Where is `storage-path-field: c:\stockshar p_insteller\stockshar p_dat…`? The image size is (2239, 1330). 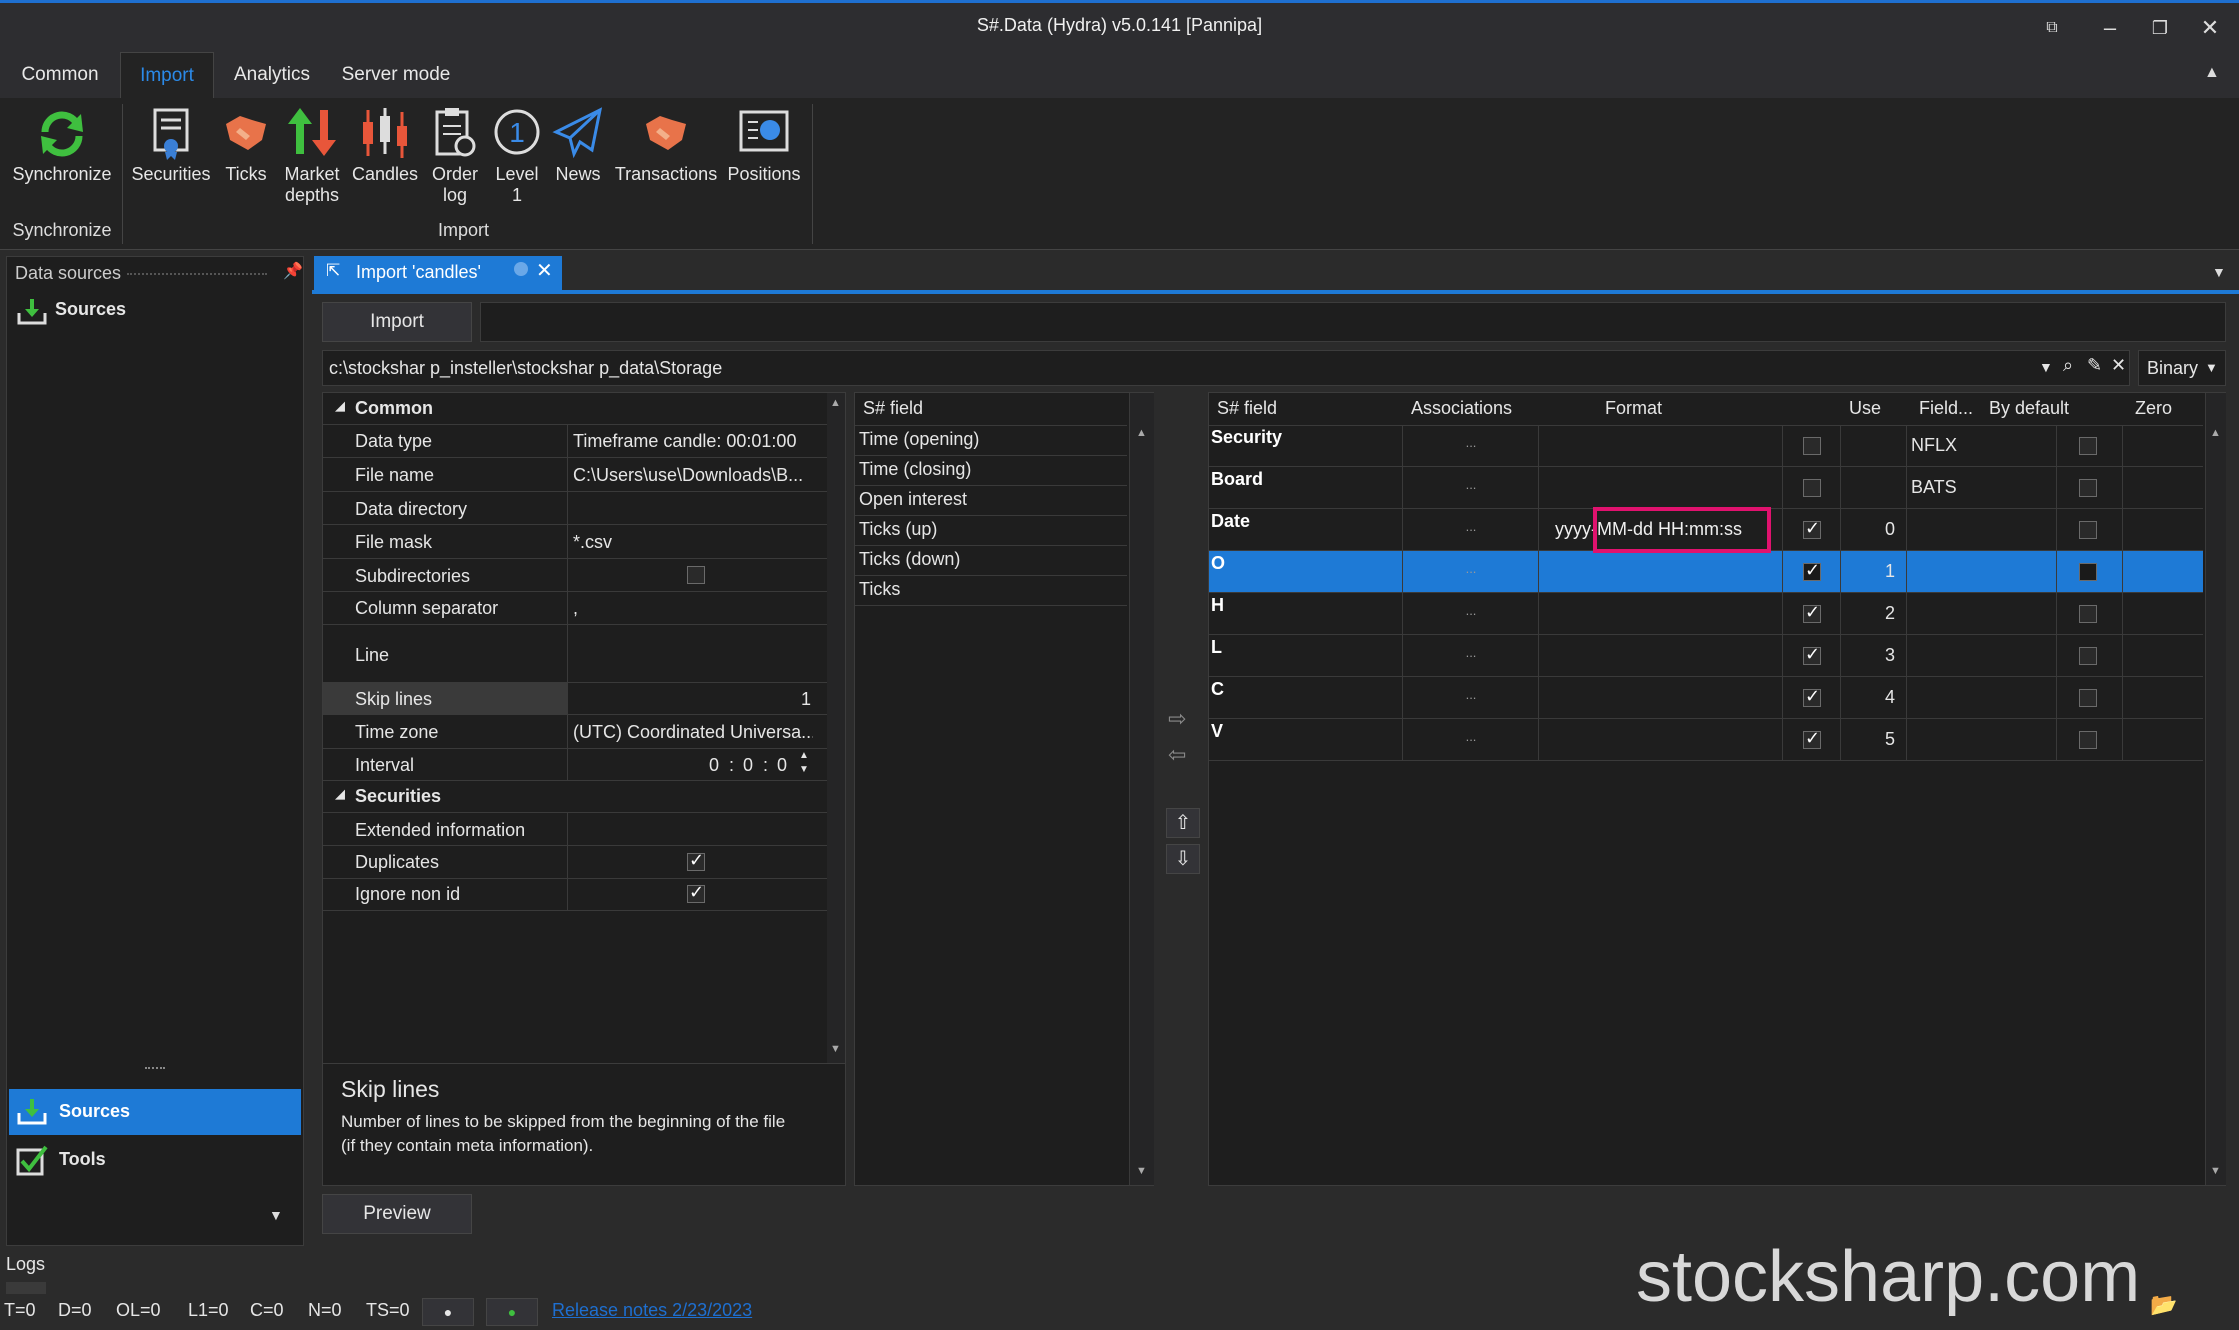
storage-path-field: c:\stockshar p_insteller\stockshar p_dat… is located at coordinates (1226, 368).